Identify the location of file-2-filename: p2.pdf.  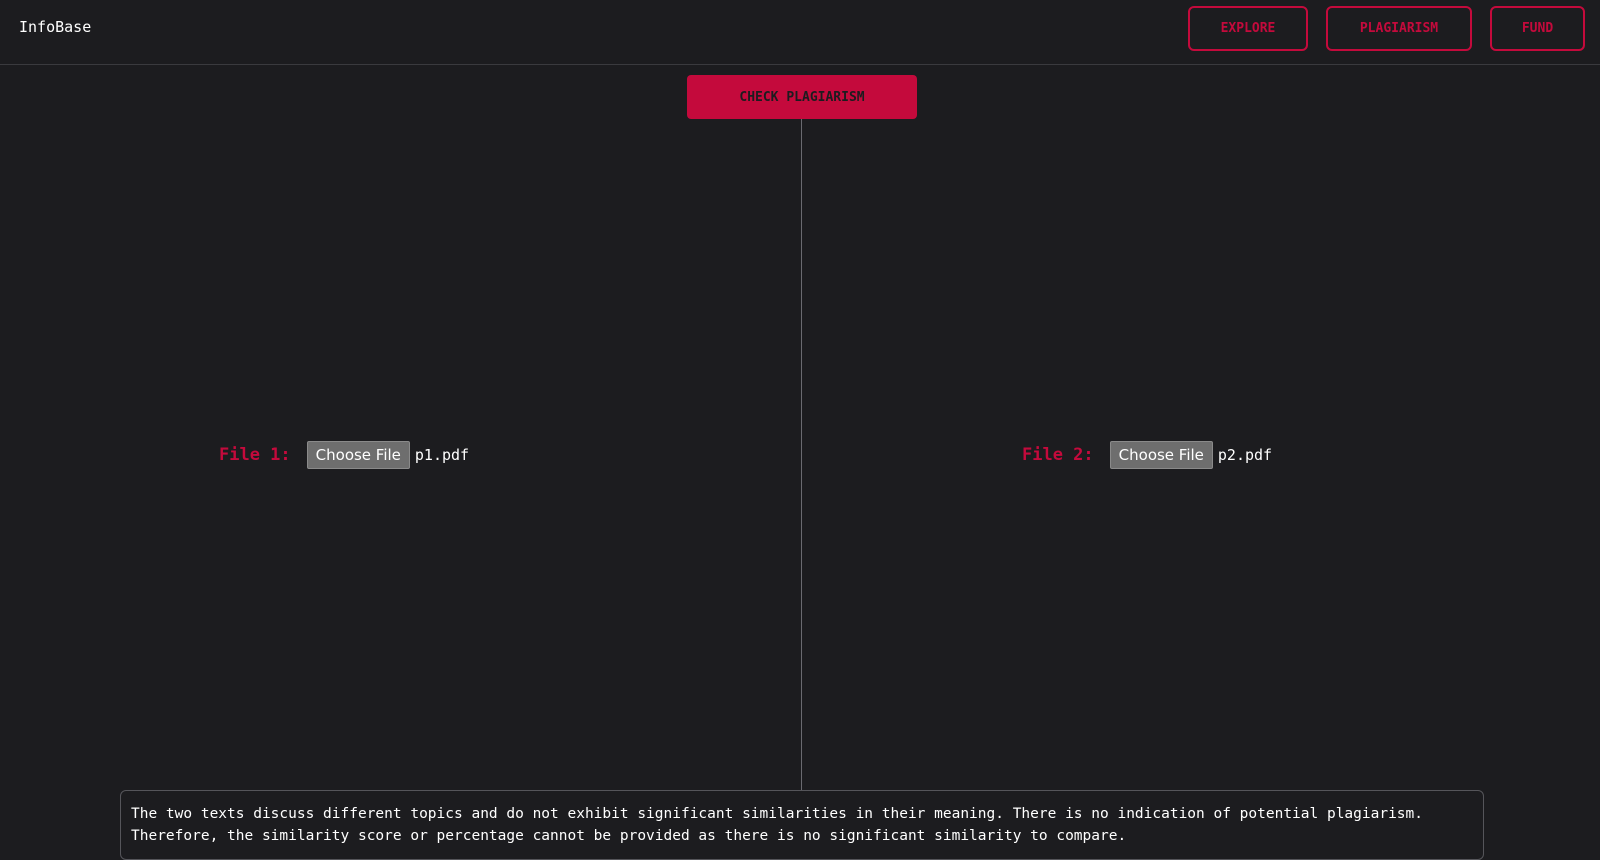
(1245, 455).